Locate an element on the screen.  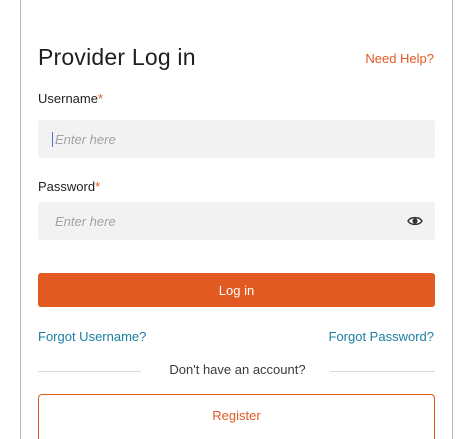
username-input is located at coordinates (236, 139).